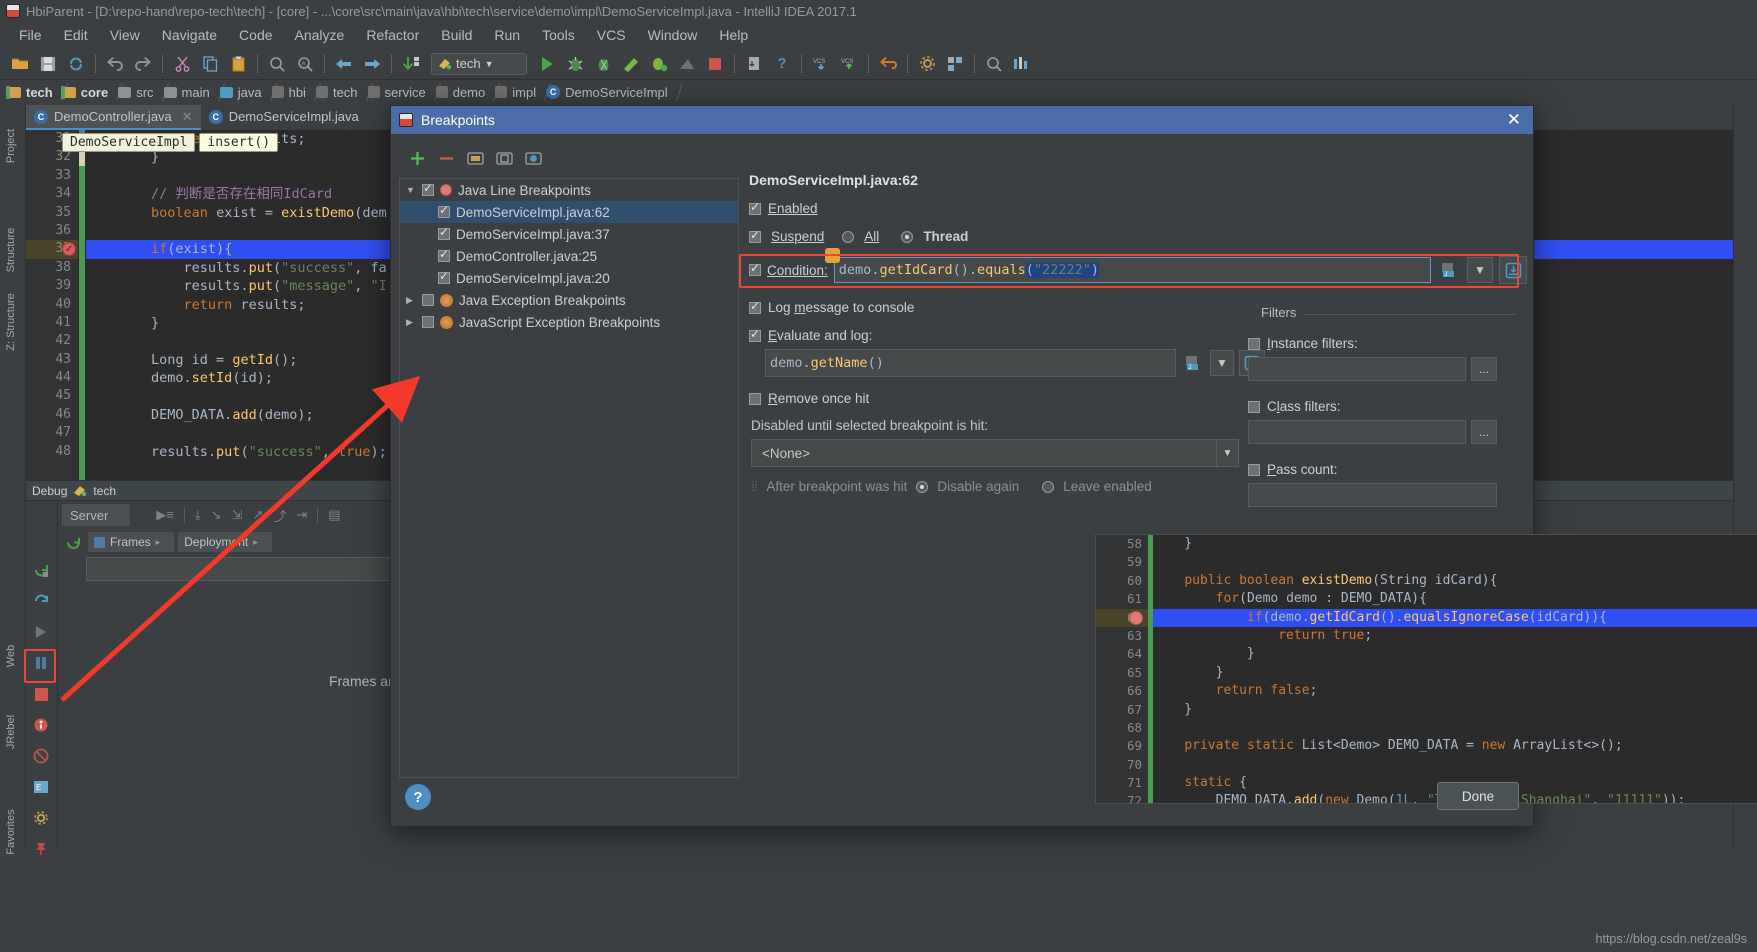  I want to click on menu-item-help: Help, so click(733, 35).